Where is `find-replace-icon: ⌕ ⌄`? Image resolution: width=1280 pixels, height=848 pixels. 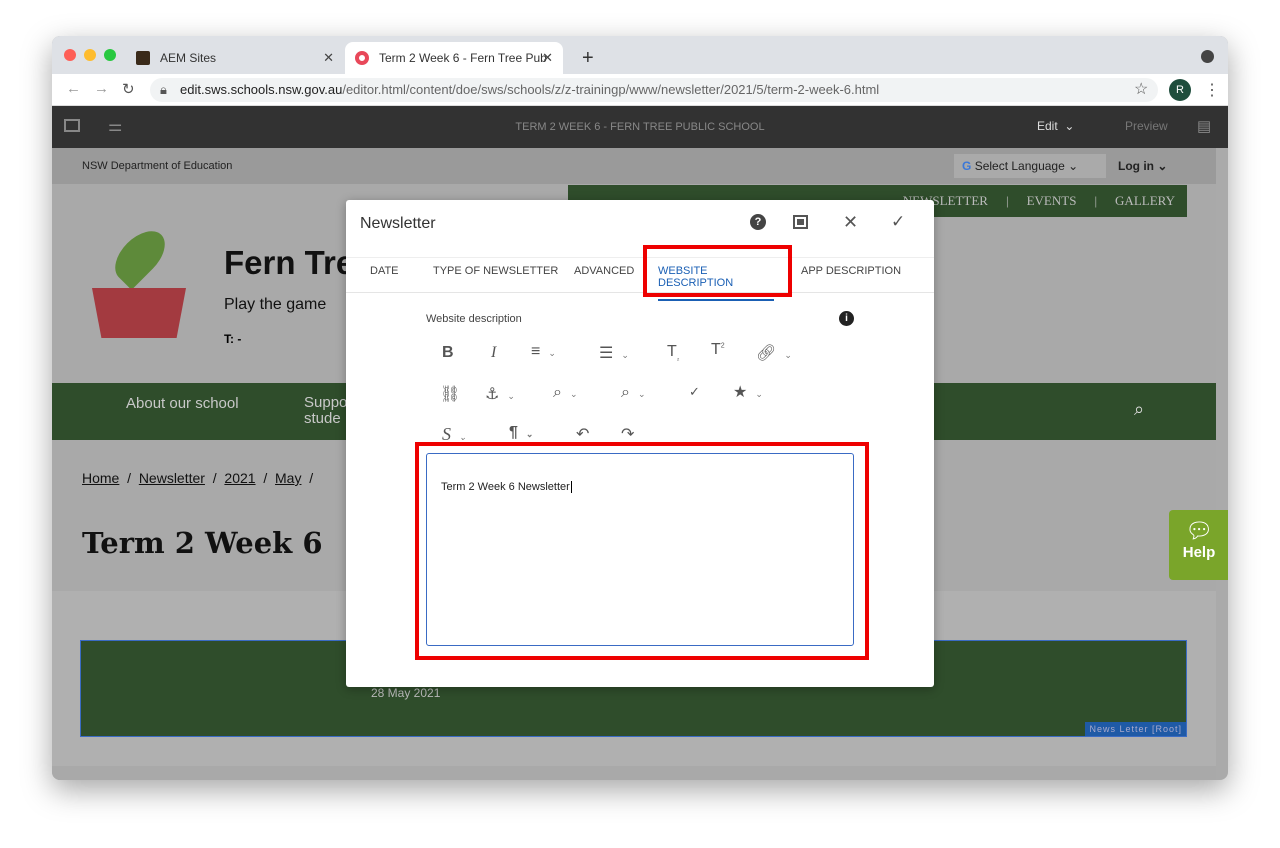 find-replace-icon: ⌕ ⌄ is located at coordinates (633, 393).